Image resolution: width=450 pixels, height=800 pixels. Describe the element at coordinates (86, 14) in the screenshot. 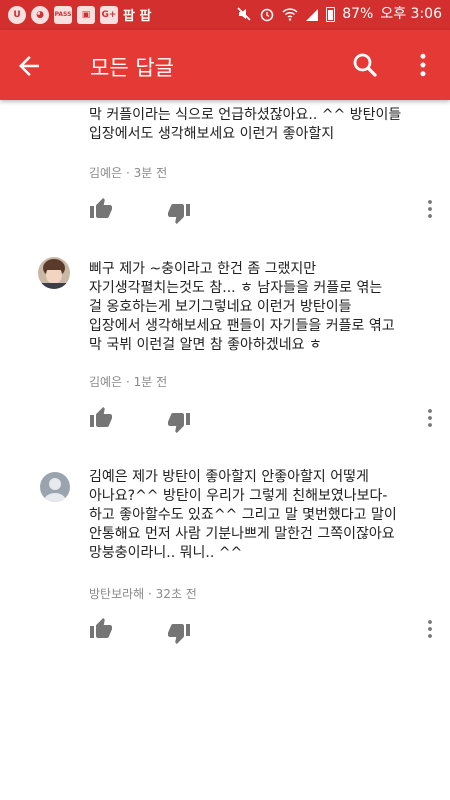

I see `notification-icon-4: ▣` at that location.